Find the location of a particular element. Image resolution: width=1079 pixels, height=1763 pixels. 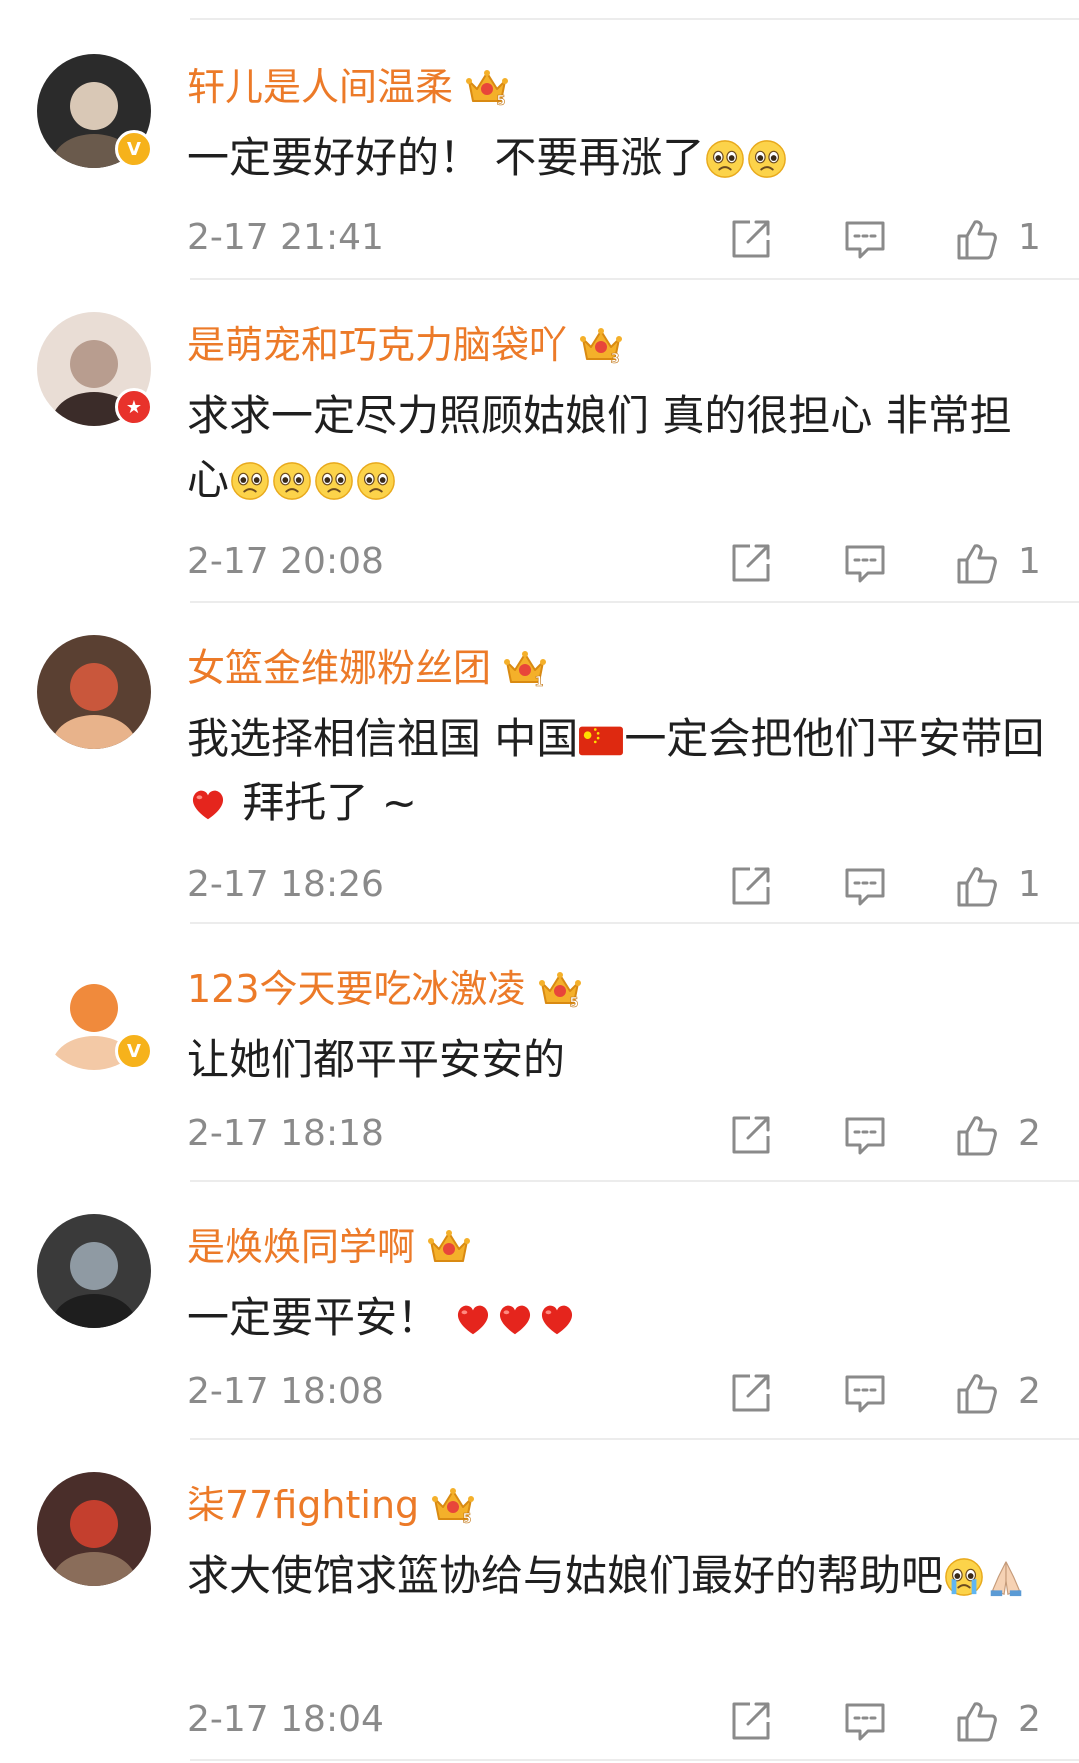

comment-text-segment: 一定要平安！ is located at coordinates (320, 1317).